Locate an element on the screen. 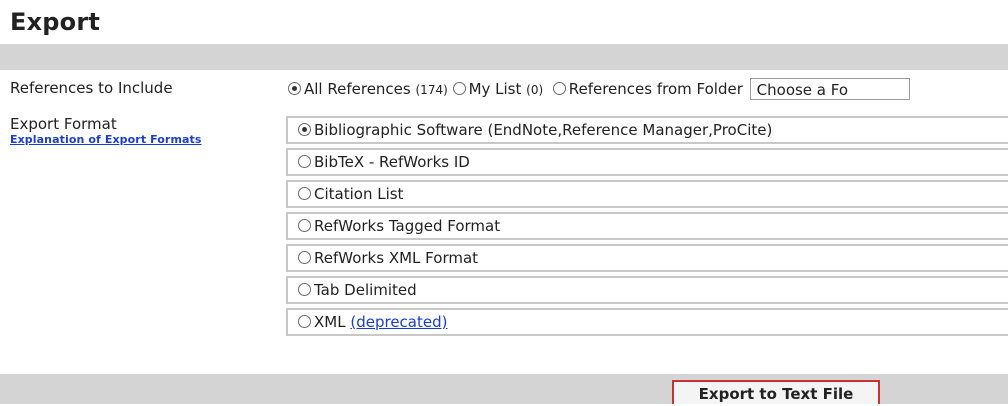 This screenshot has height=406, width=1008. format-option-label: RefWorks Tagged Format is located at coordinates (407, 226).